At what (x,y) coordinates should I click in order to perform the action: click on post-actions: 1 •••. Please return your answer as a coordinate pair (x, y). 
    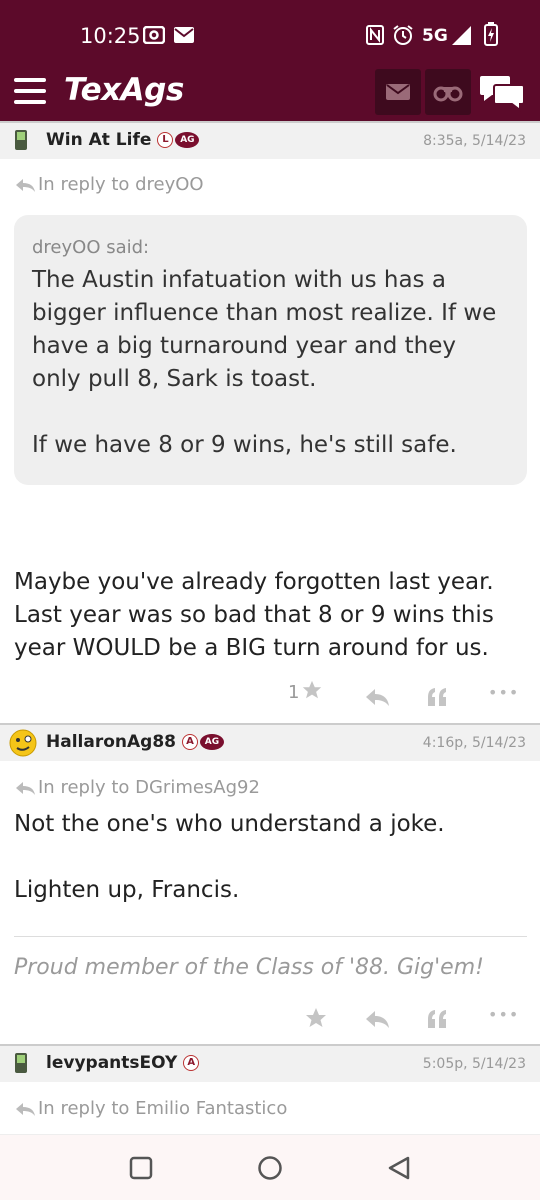
    Looking at the image, I should click on (270, 693).